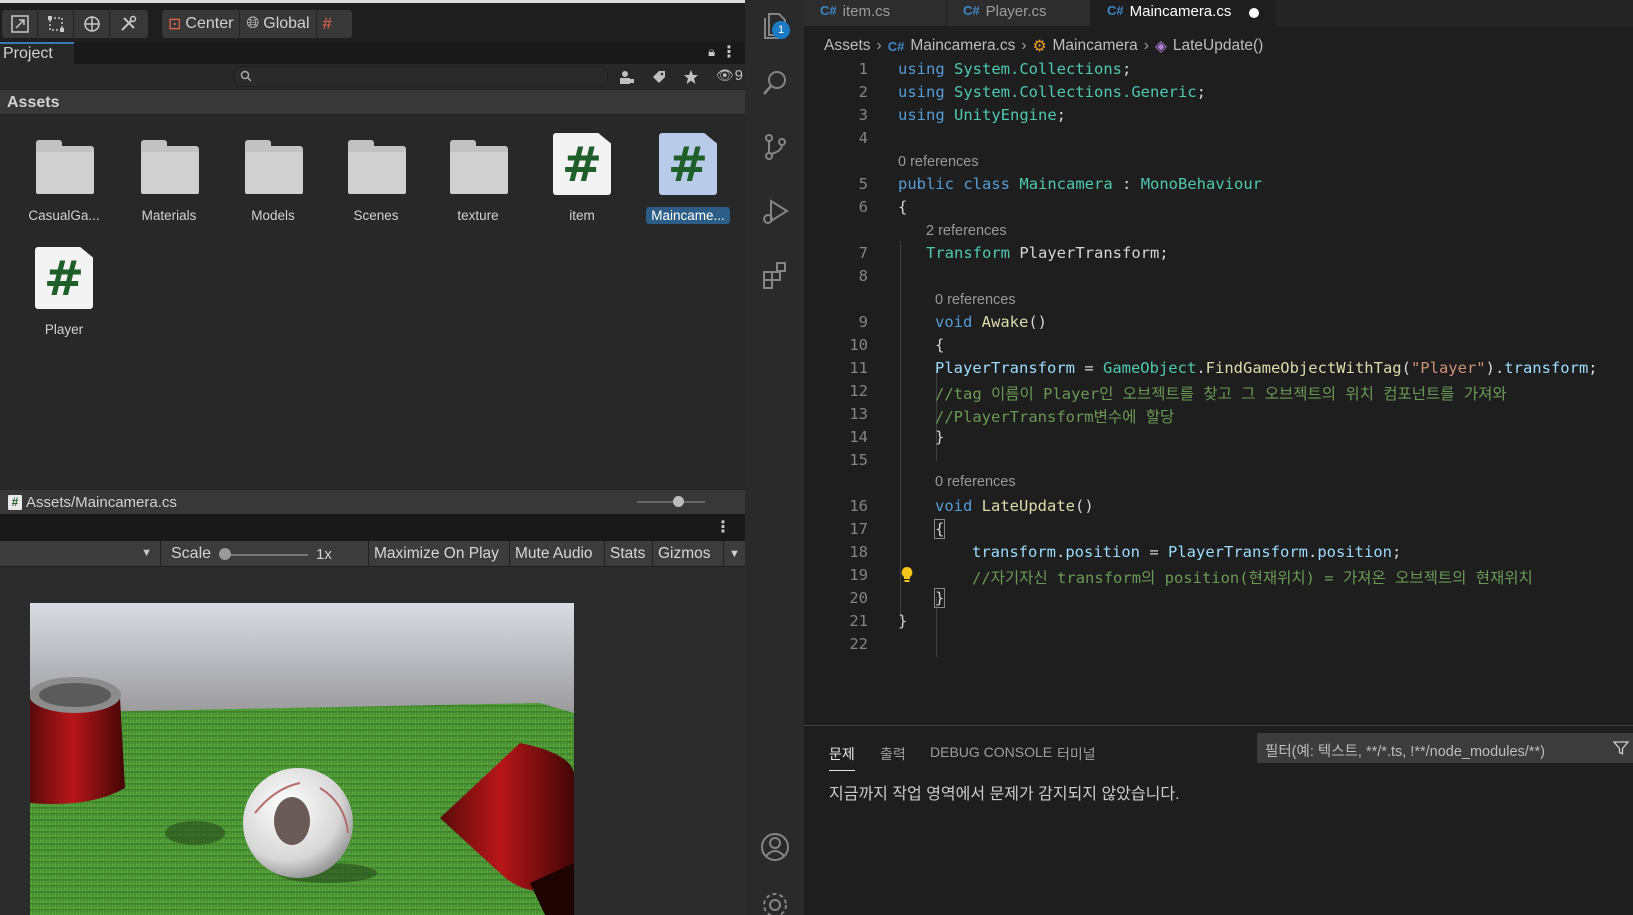 This screenshot has width=1633, height=915. I want to click on codelens-references: 2 references, so click(966, 231).